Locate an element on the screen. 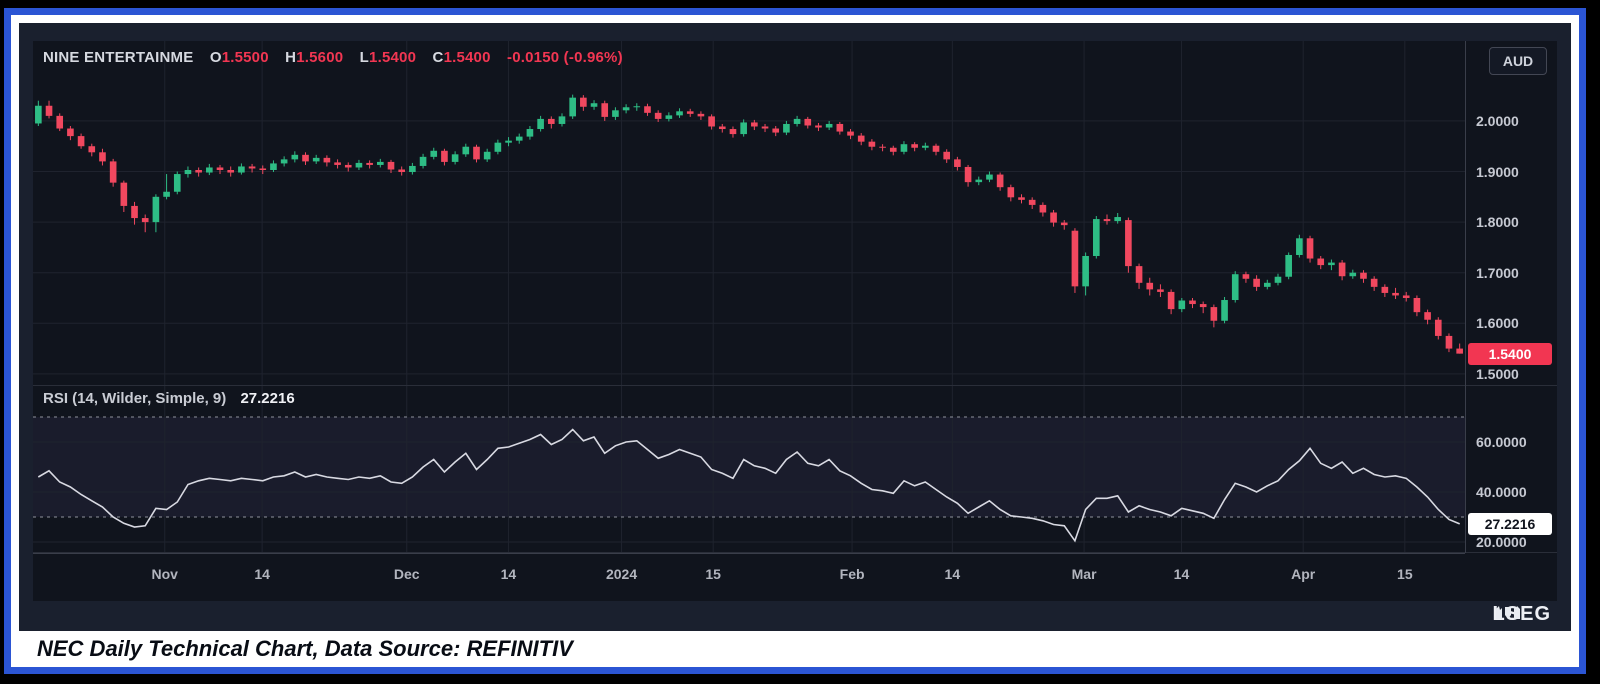 Image resolution: width=1600 pixels, height=684 pixels. price-tick-label: 2.0000 is located at coordinates (1497, 120).